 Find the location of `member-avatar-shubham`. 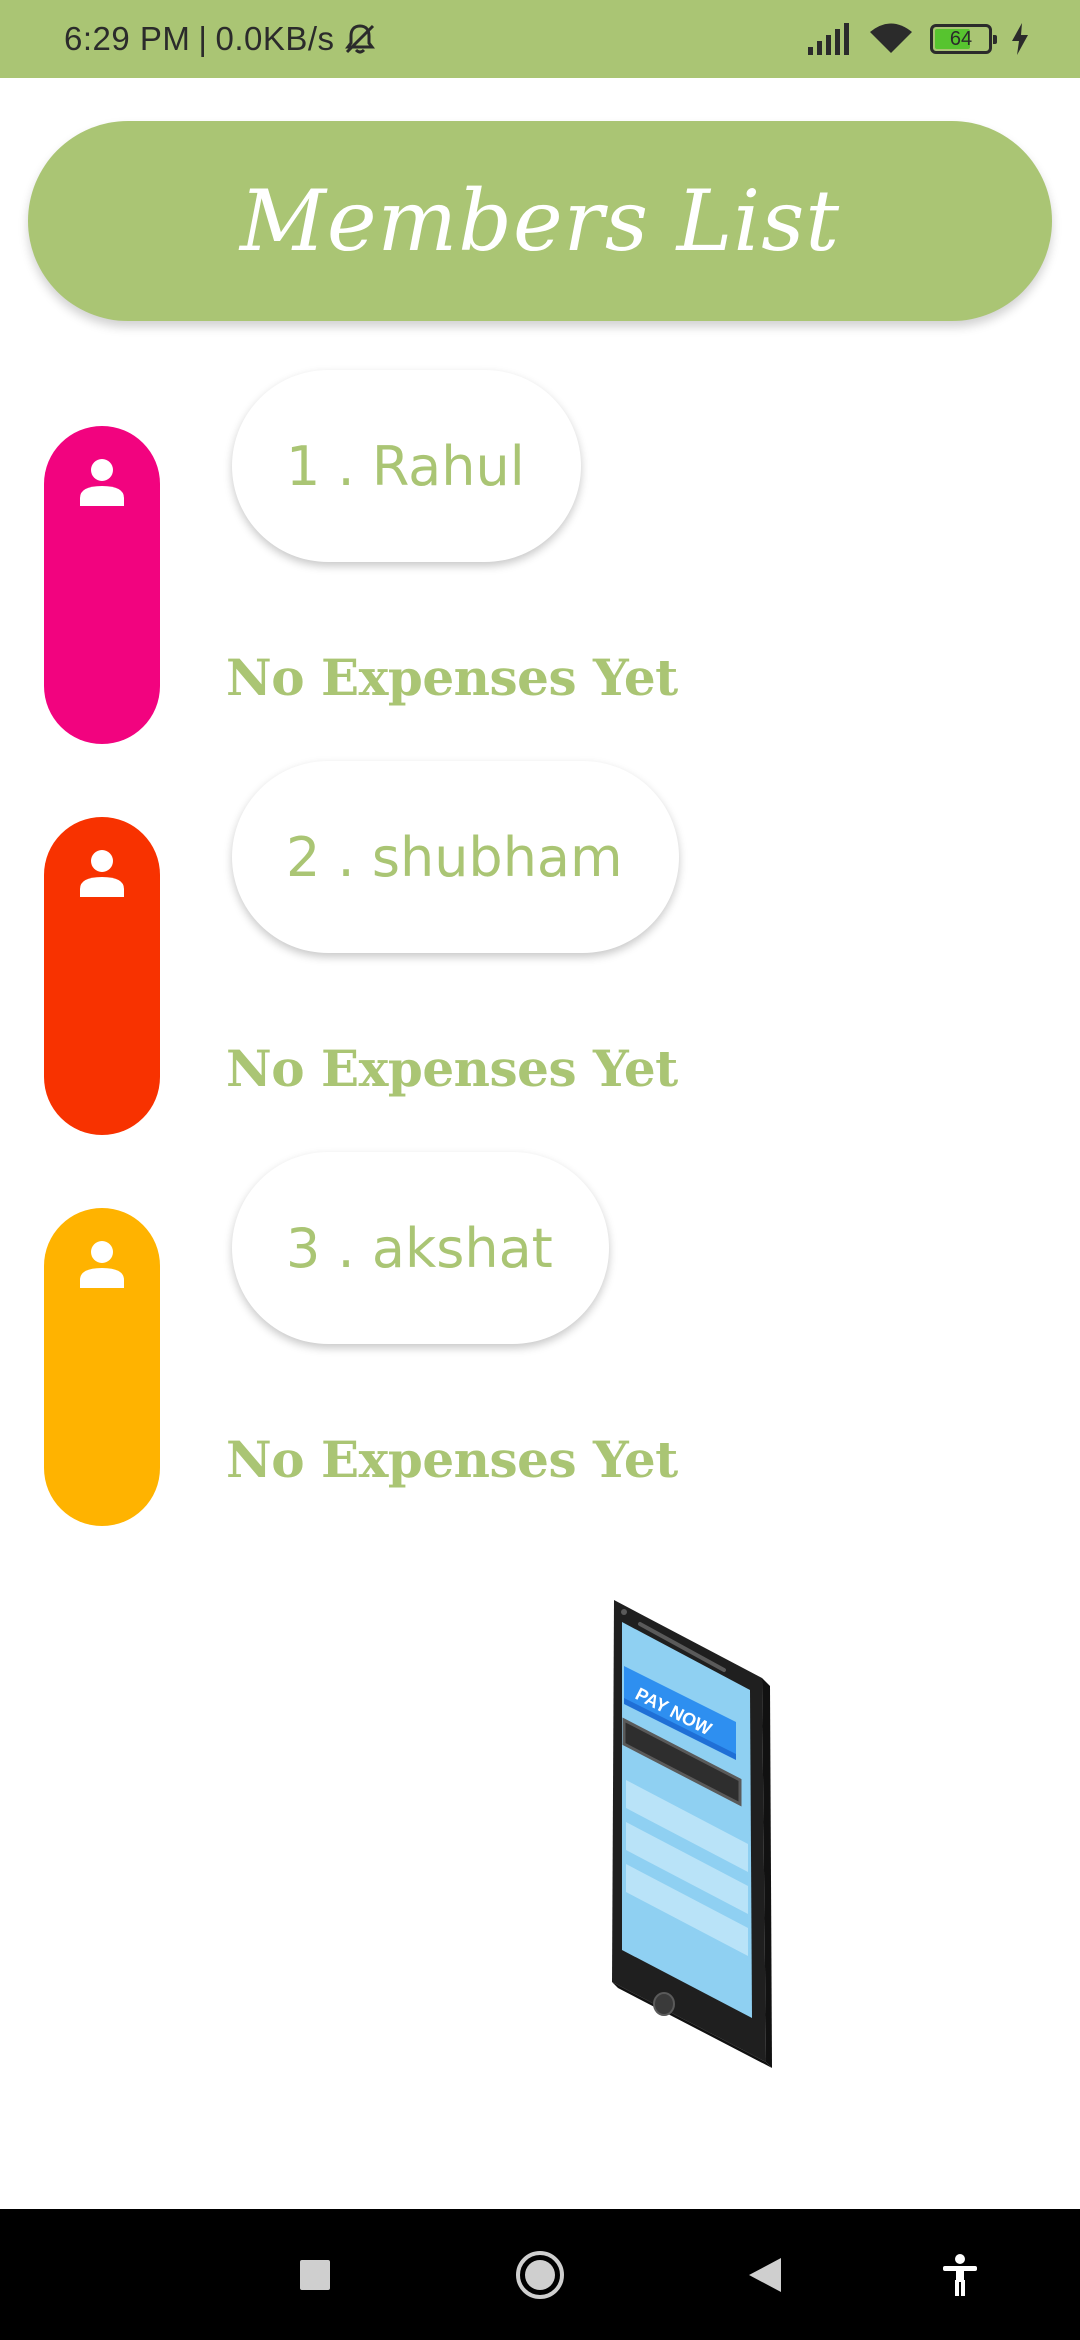

member-avatar-shubham is located at coordinates (102, 976).